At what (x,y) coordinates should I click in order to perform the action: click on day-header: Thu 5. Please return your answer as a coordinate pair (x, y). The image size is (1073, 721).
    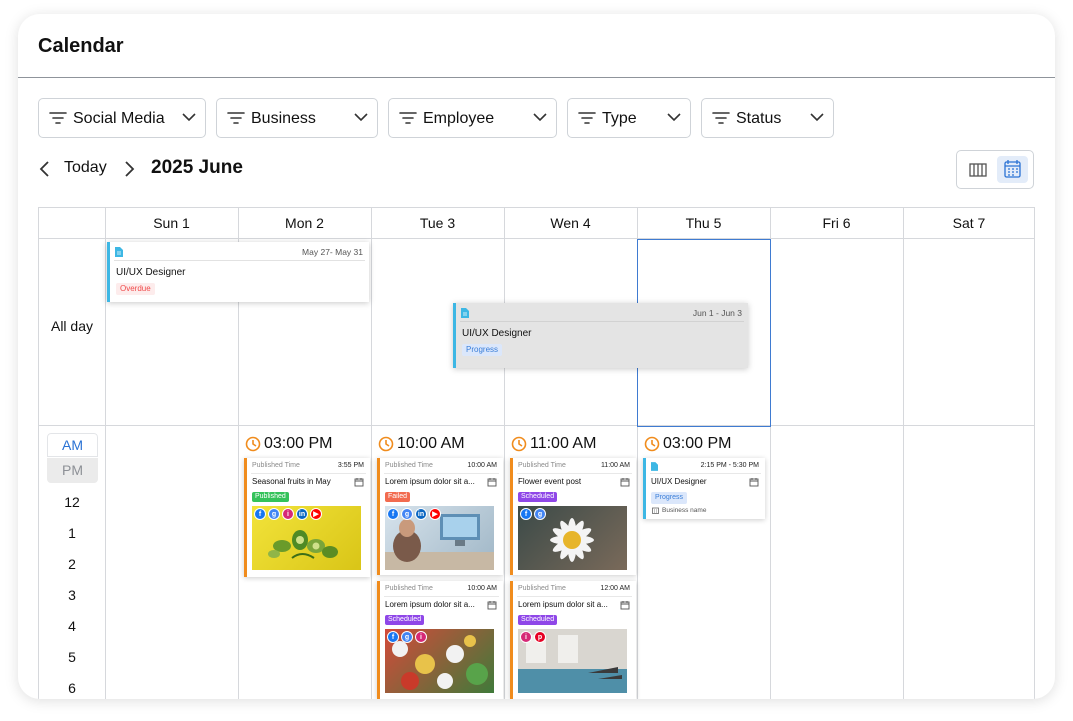
    Looking at the image, I should click on (703, 223).